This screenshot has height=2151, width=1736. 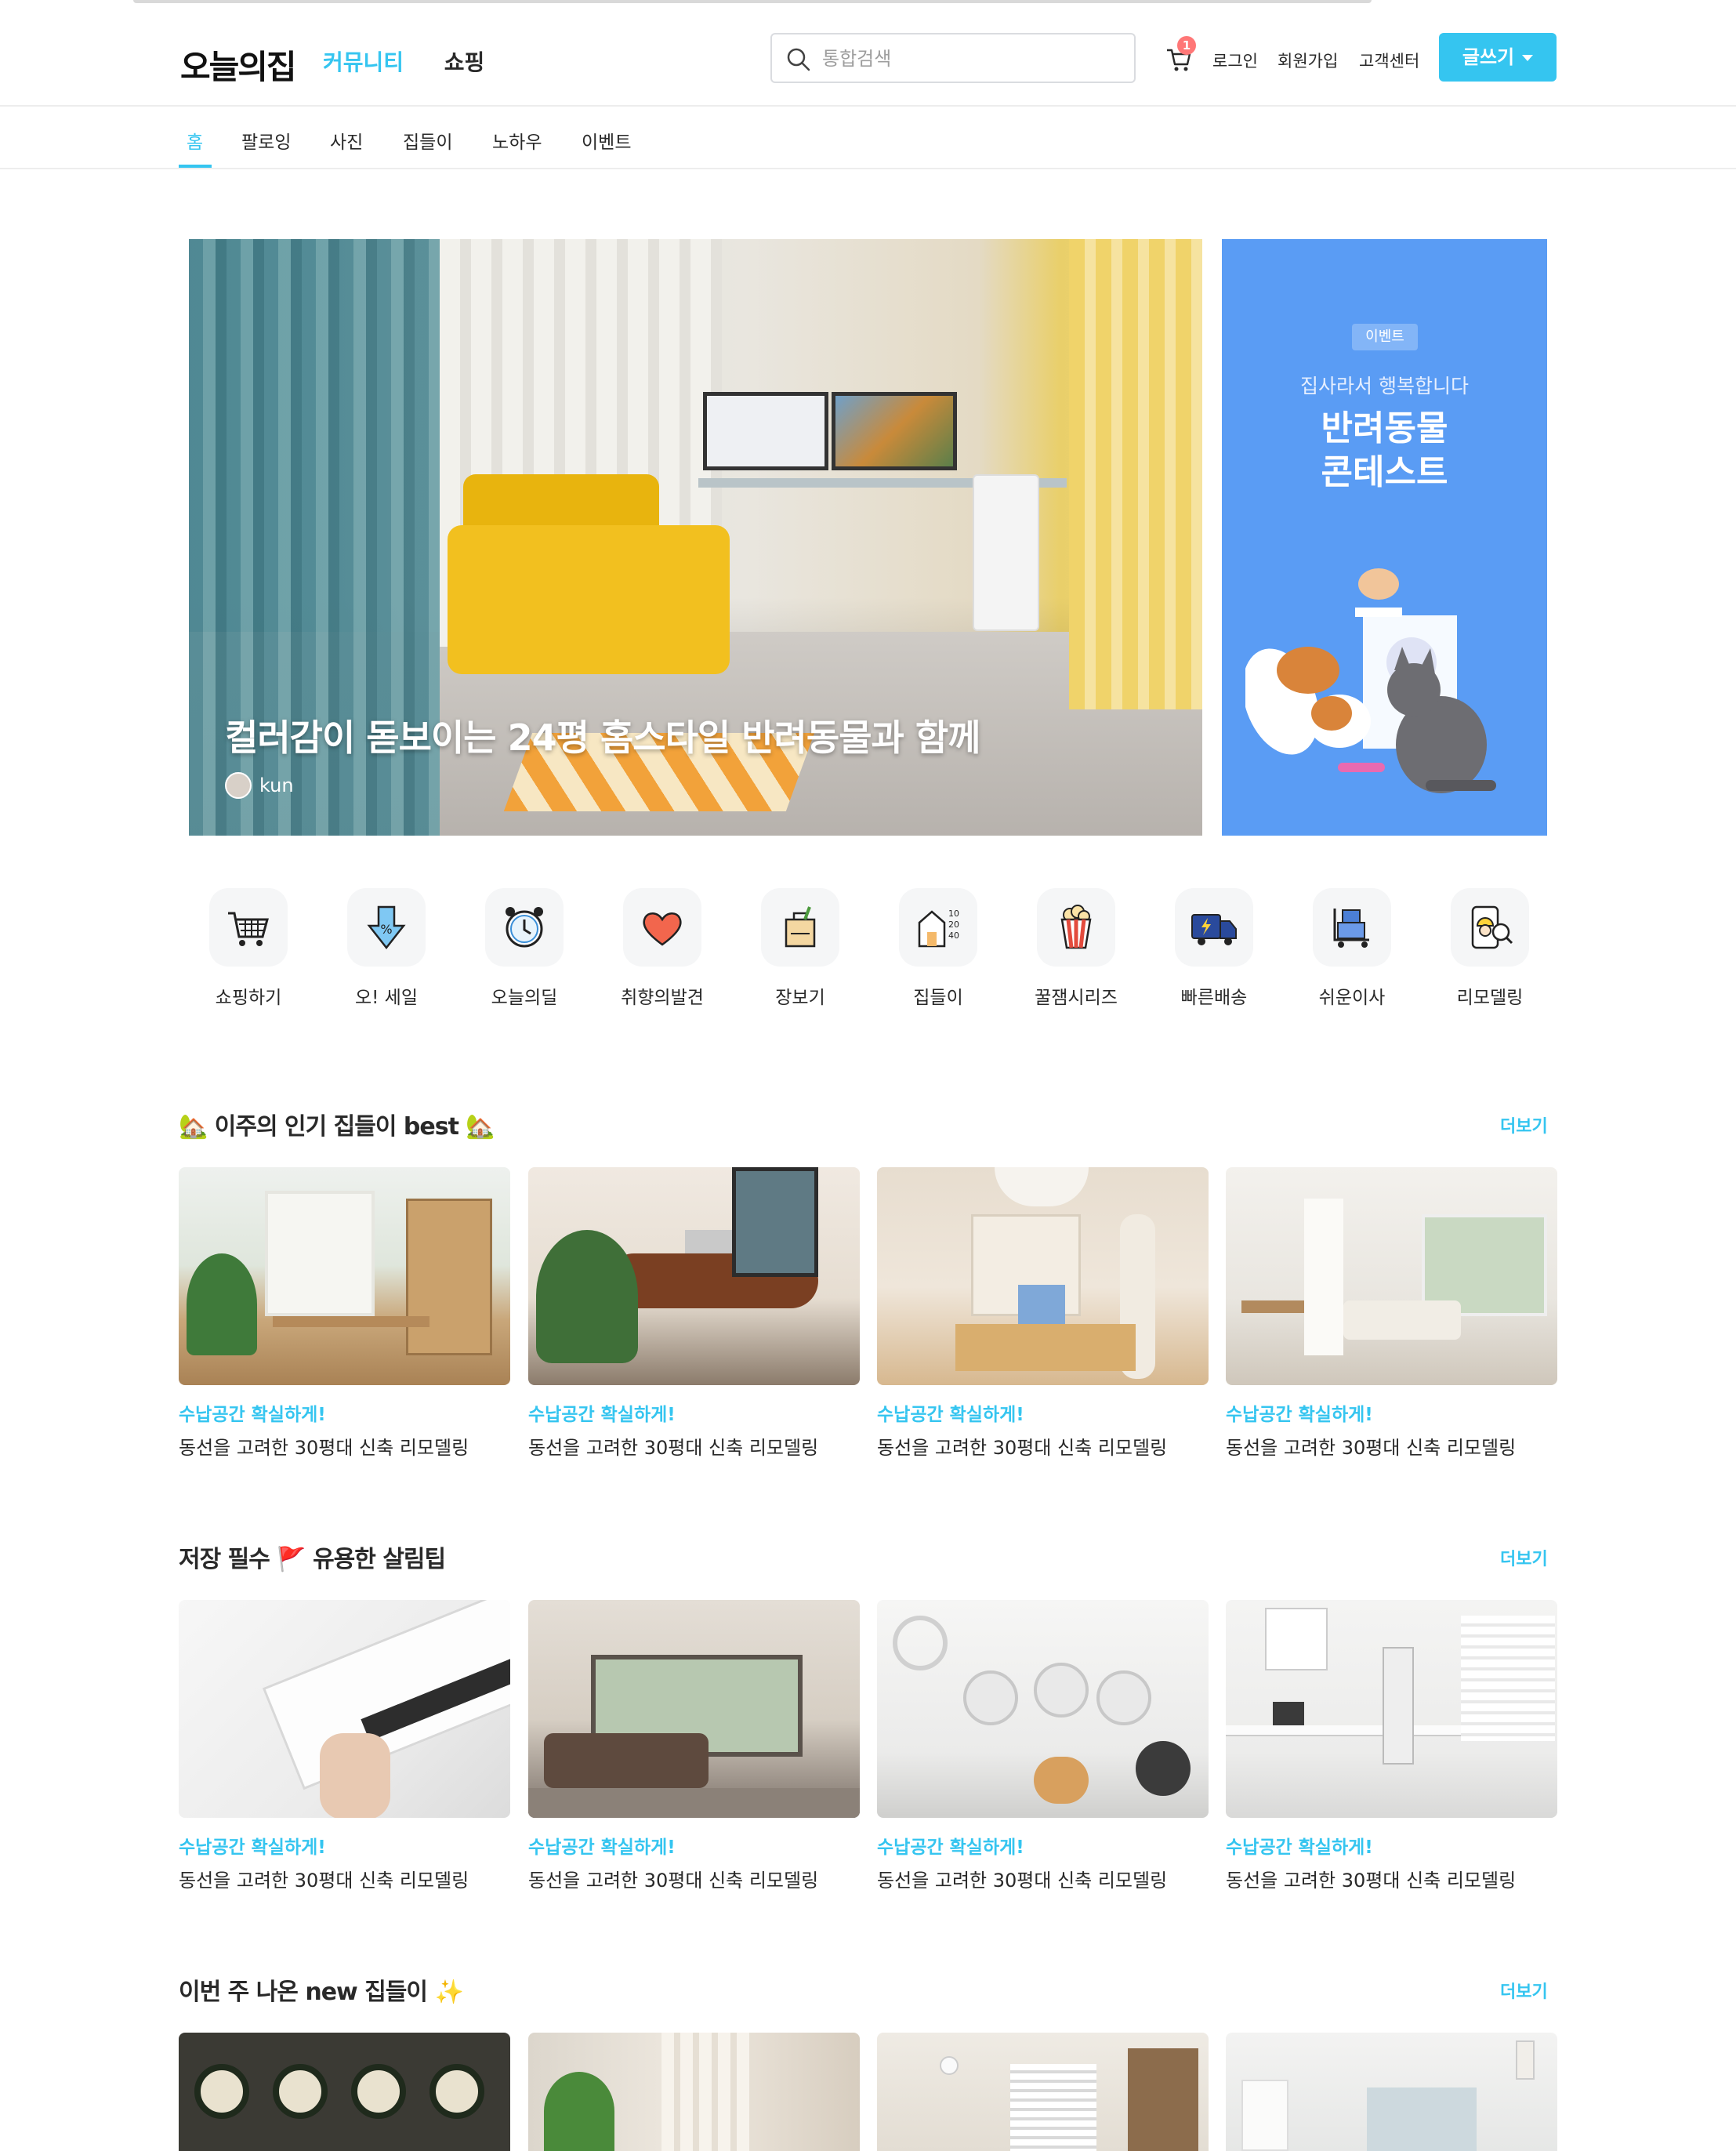 I want to click on event-title: 반려동물 콘테스트, so click(x=1384, y=451).